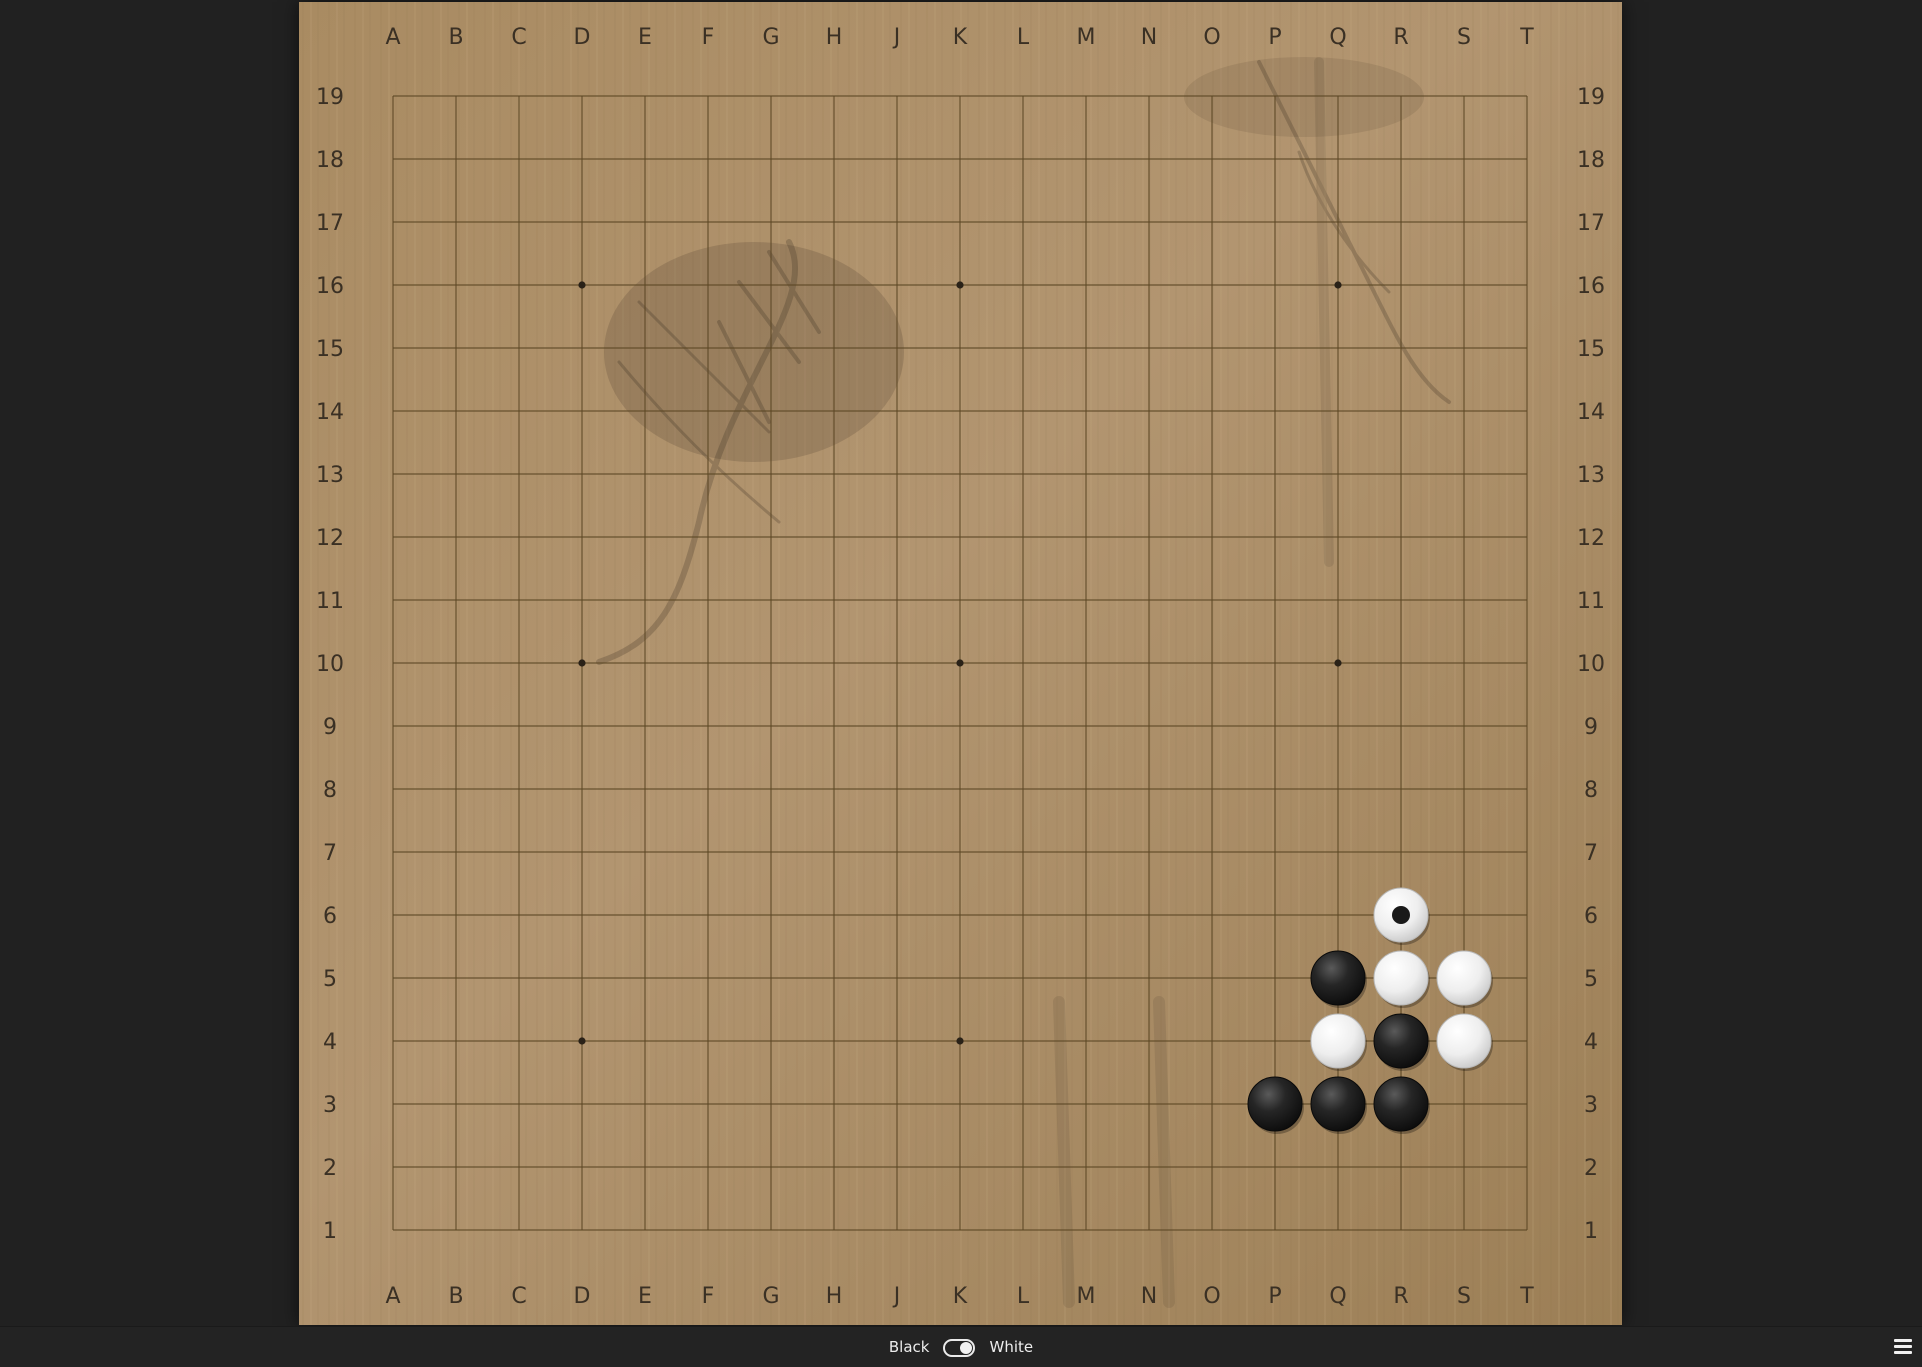 This screenshot has width=1922, height=1367. I want to click on column-label: N, so click(1149, 37).